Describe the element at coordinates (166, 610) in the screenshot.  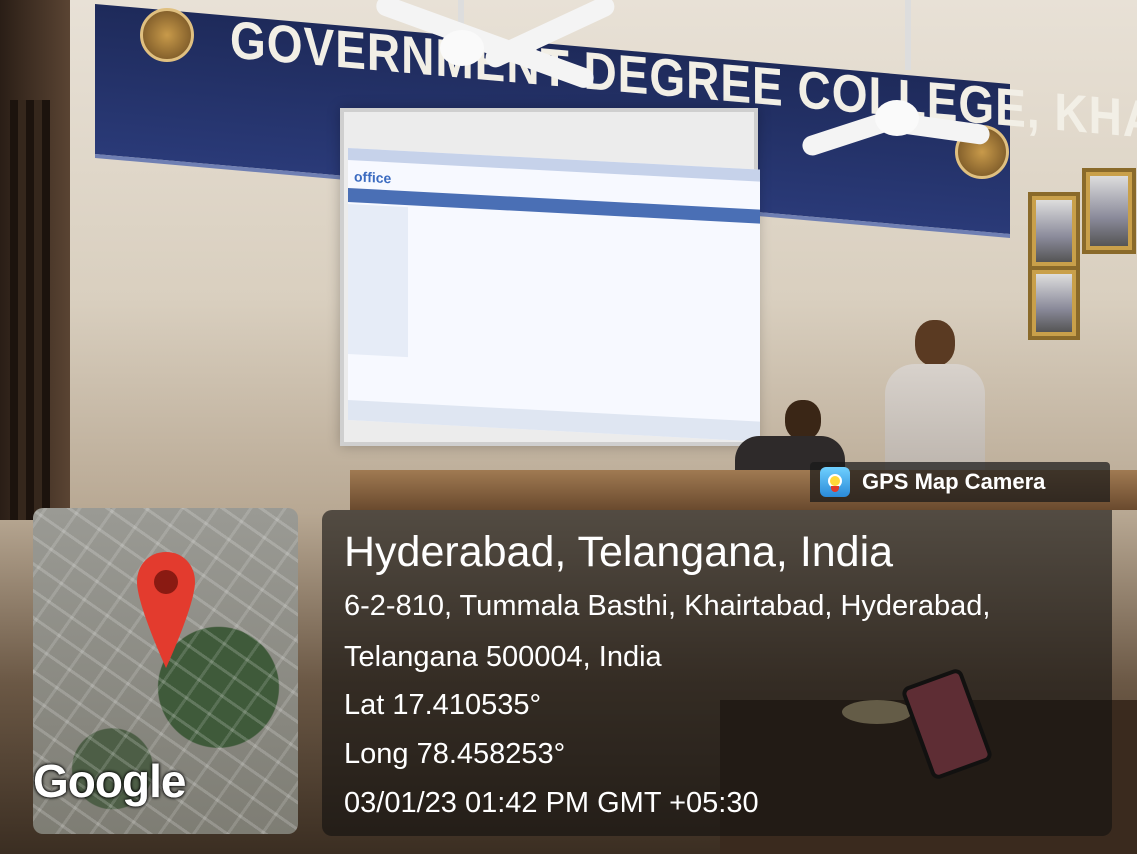
I see `map-pin-icon` at that location.